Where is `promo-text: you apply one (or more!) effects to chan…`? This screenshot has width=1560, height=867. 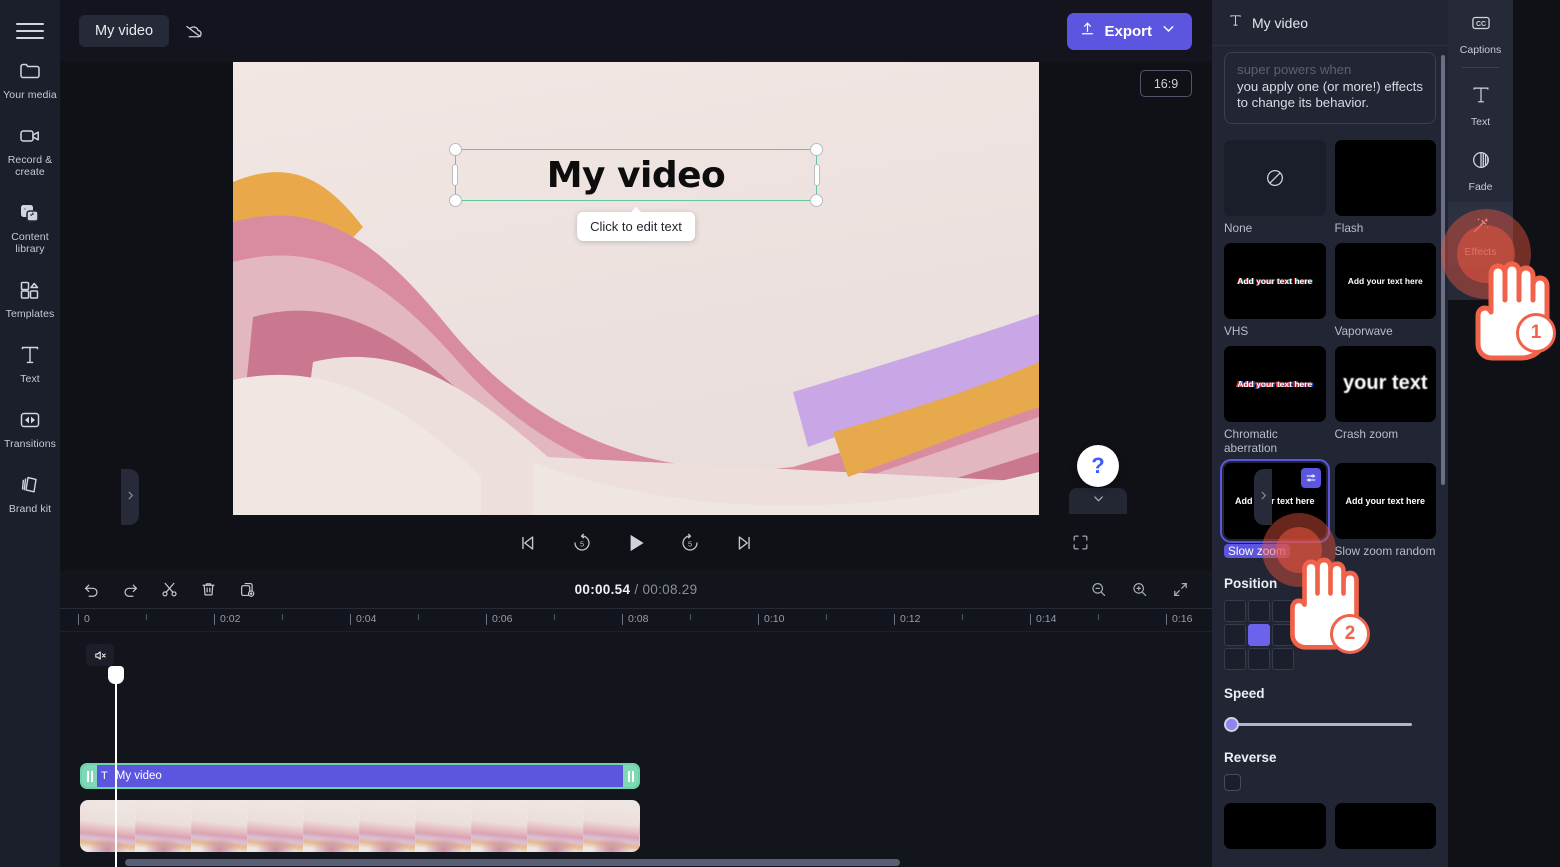 promo-text: you apply one (or more!) effects to chan… is located at coordinates (1330, 94).